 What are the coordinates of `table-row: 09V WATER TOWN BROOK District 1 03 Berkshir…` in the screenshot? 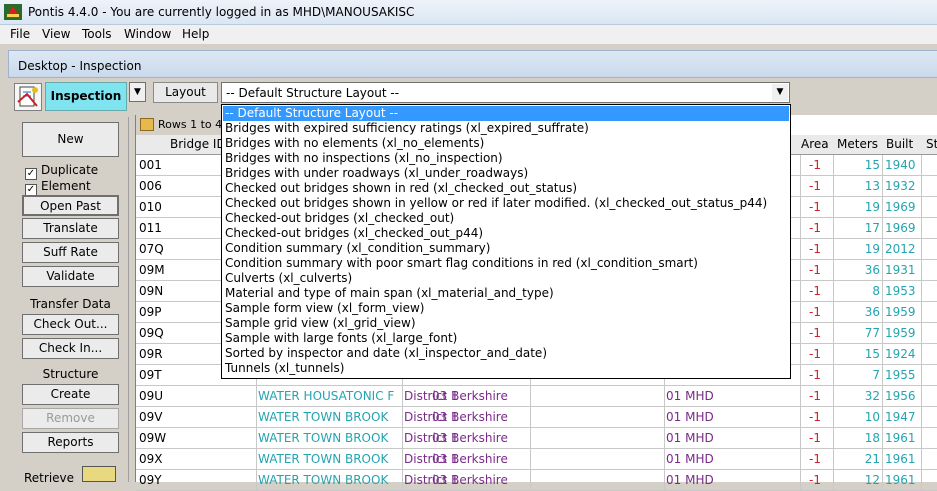 It's located at (536, 417).